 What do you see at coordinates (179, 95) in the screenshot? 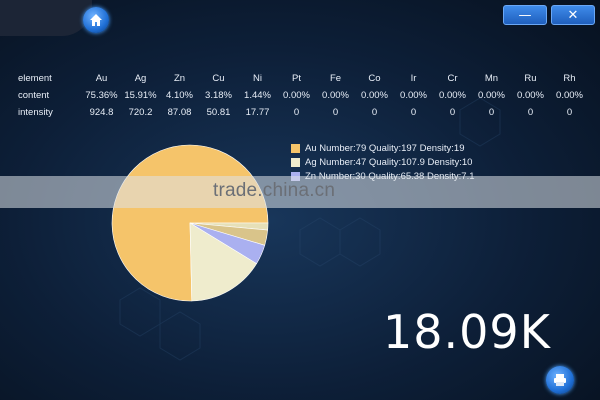
I see `table-cell: 4.10%` at bounding box center [179, 95].